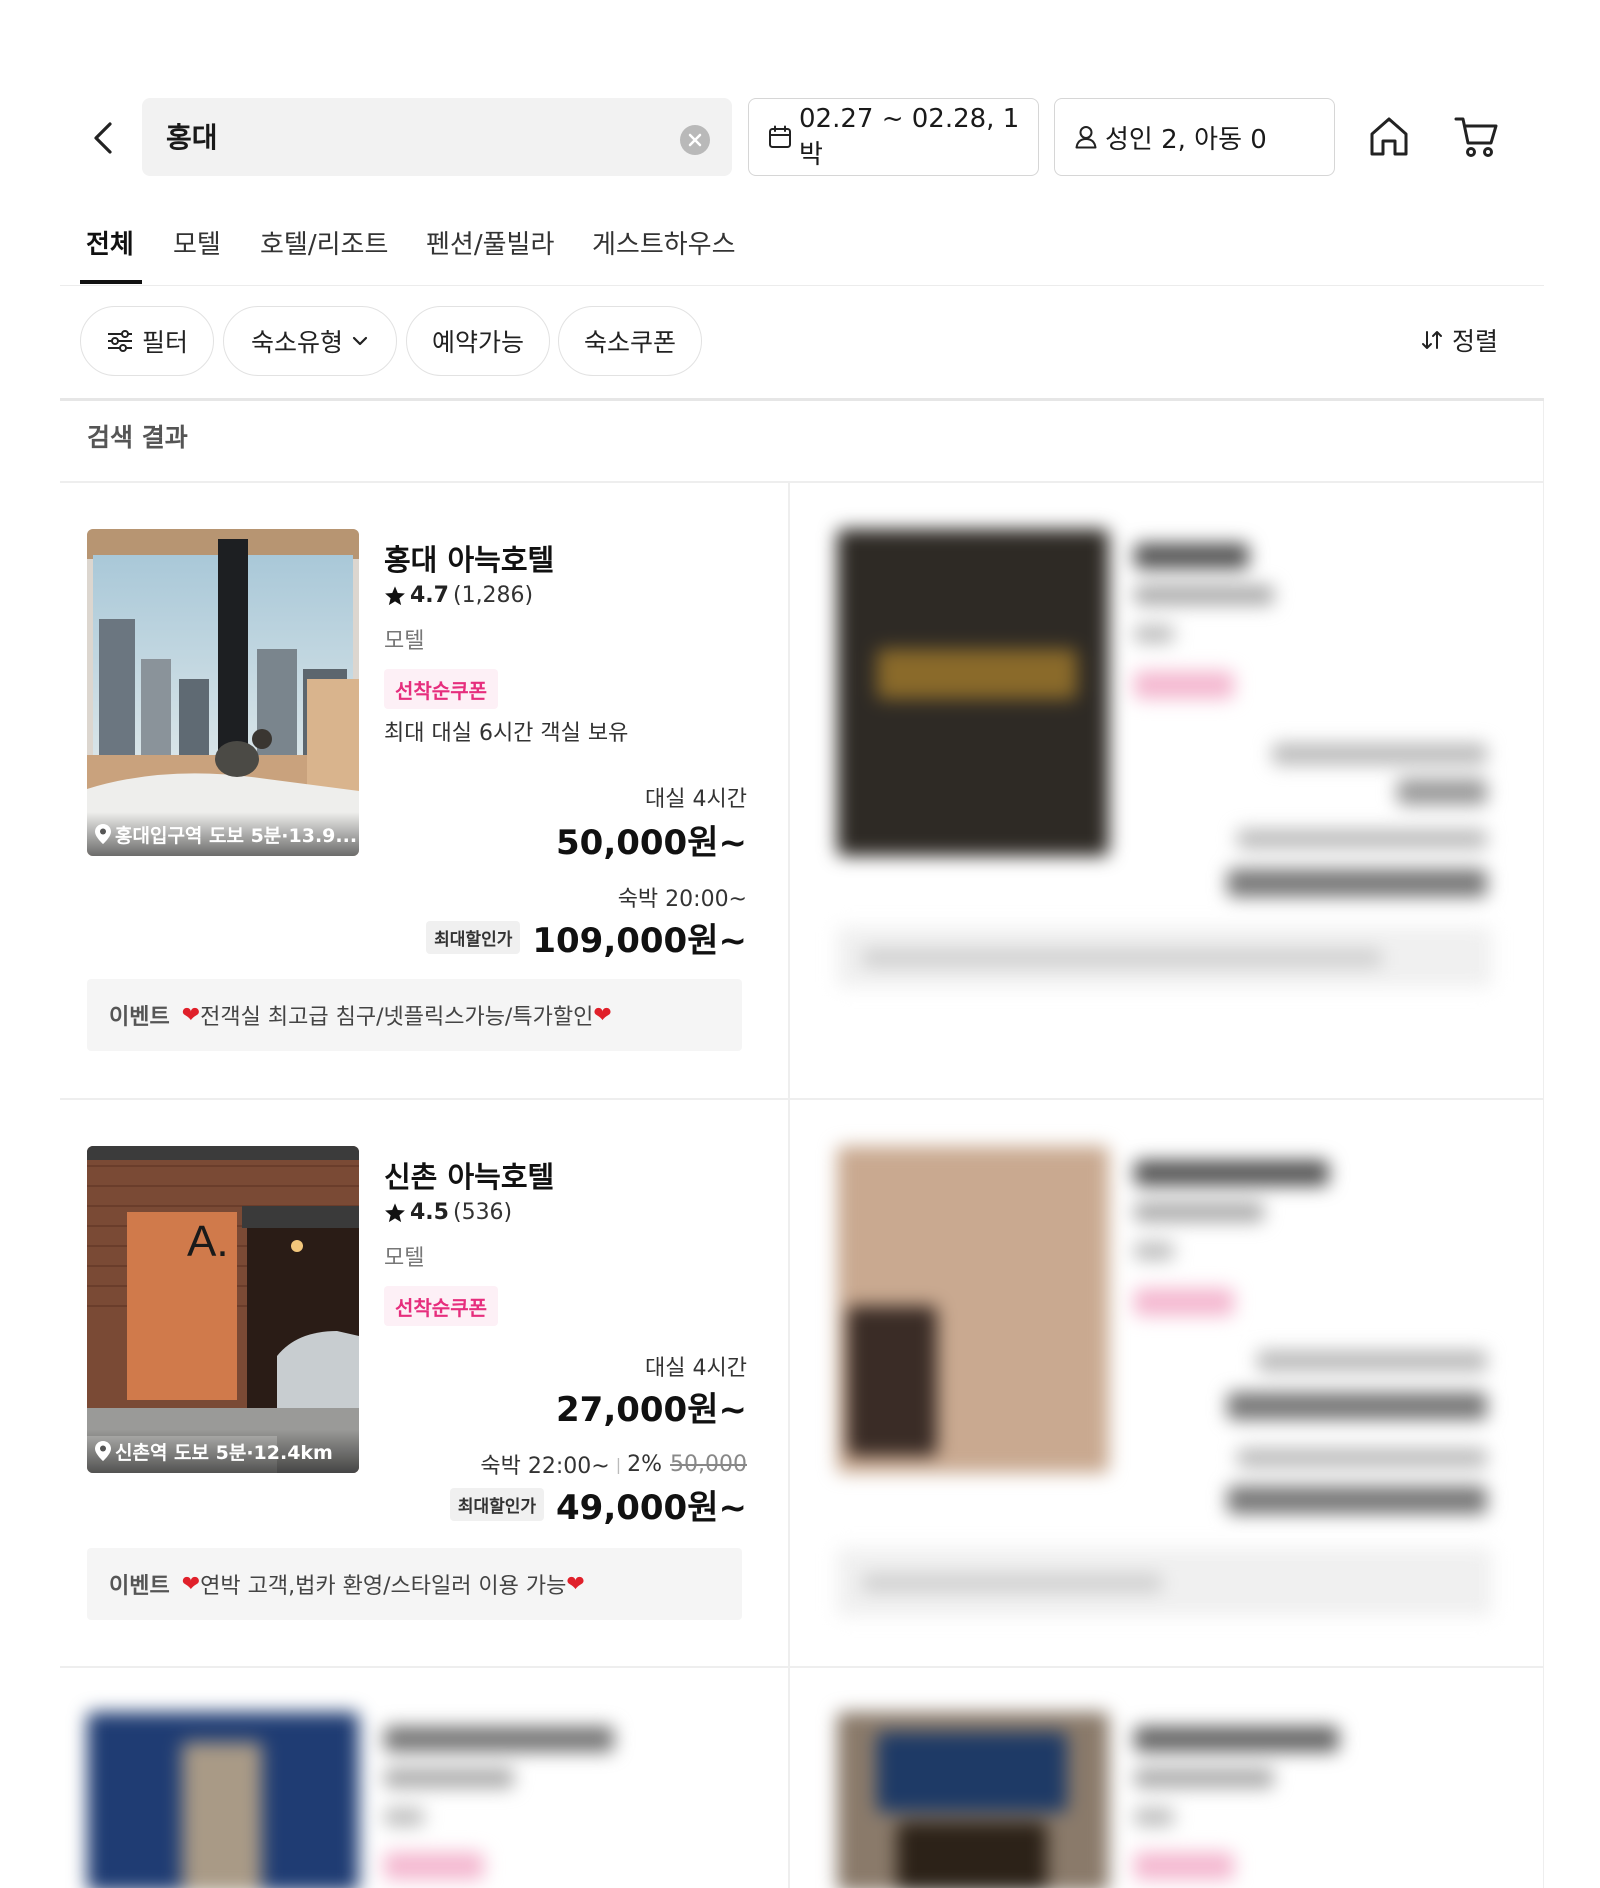 The image size is (1600, 1888). I want to click on rating: 4.5 (536), so click(448, 1212).